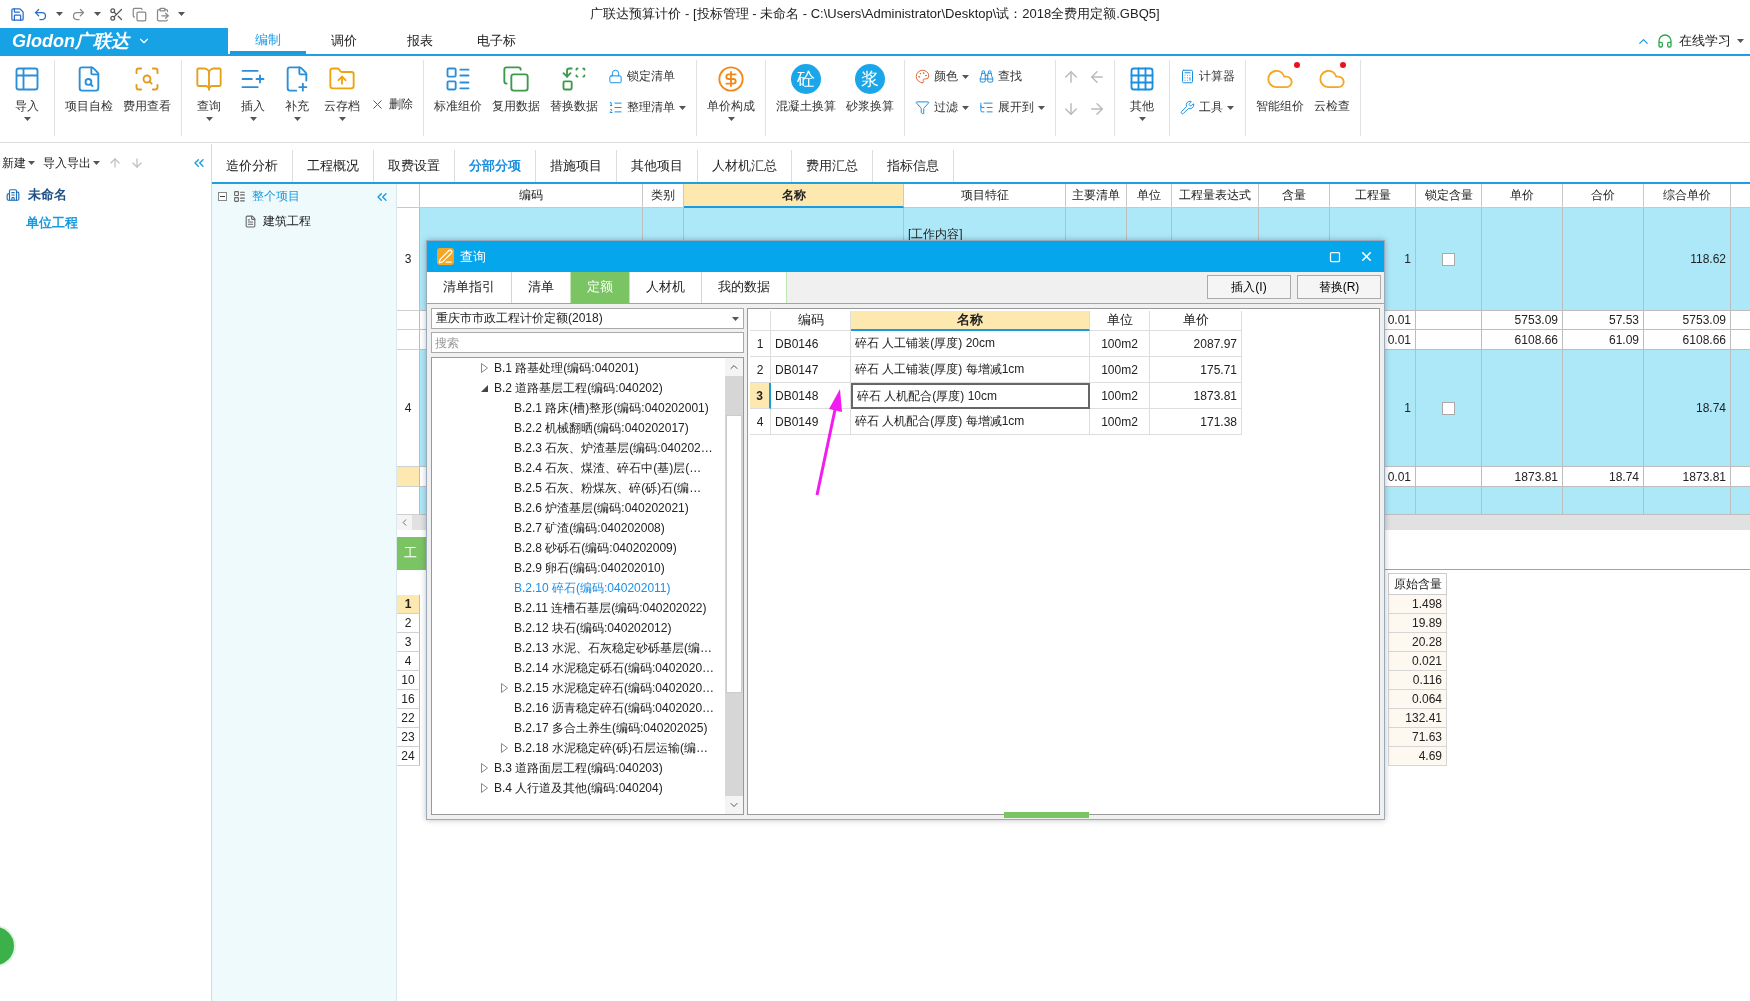 Image resolution: width=1750 pixels, height=1001 pixels. What do you see at coordinates (47, 195) in the screenshot?
I see `tree-item: 未命名` at bounding box center [47, 195].